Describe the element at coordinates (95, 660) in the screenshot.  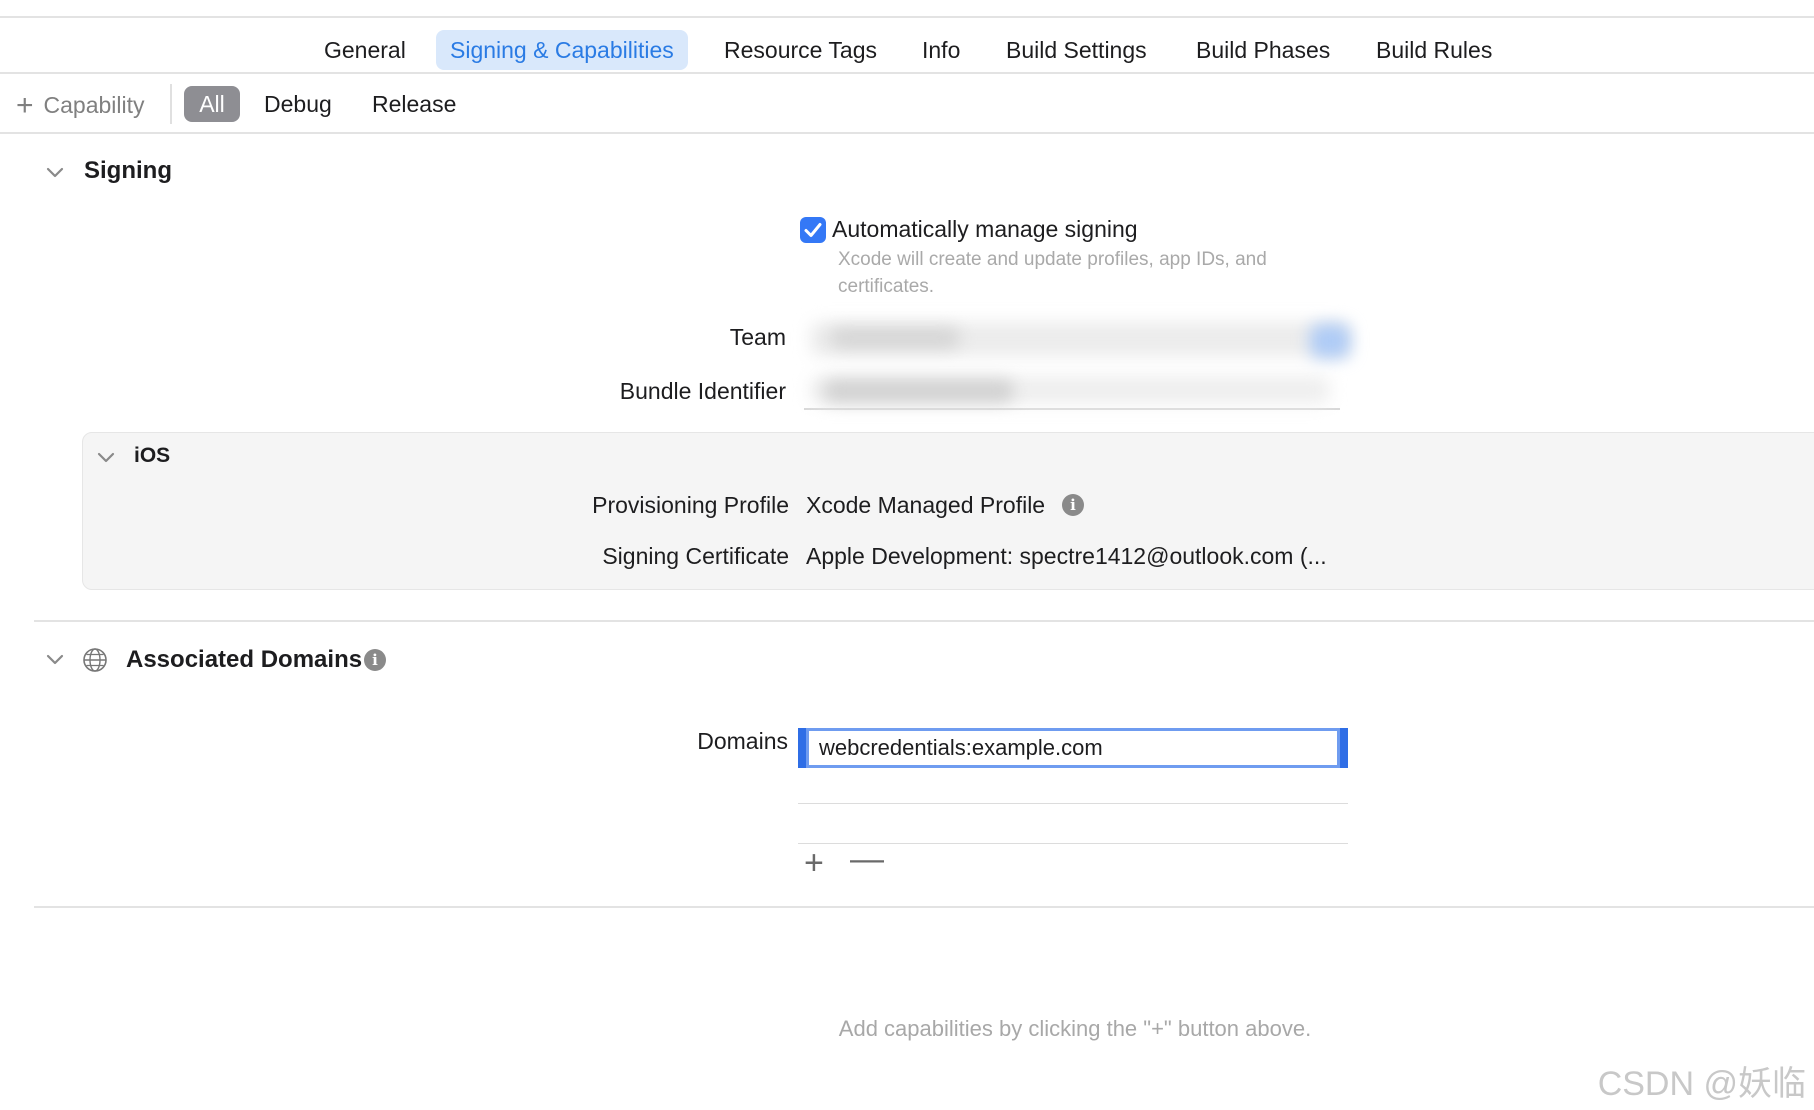
I see `globe-icon` at that location.